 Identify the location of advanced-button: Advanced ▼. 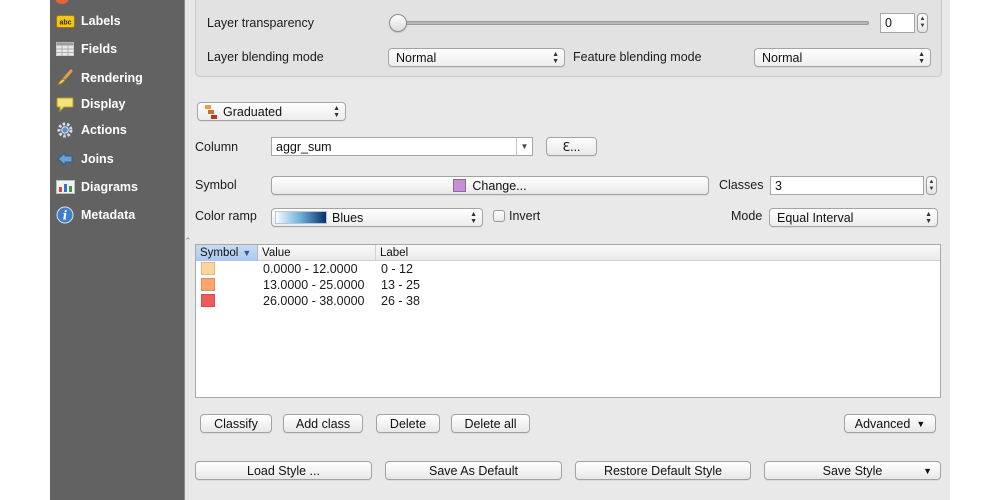
(890, 423).